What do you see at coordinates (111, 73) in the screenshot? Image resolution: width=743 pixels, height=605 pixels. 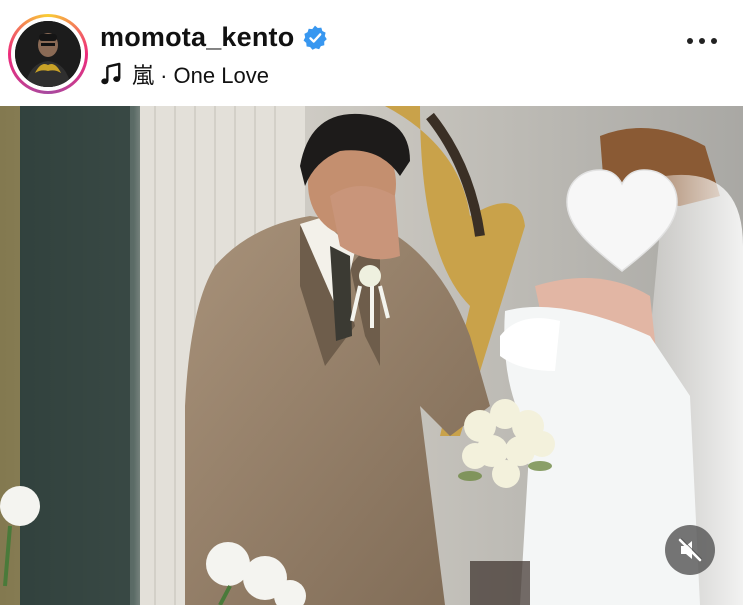 I see `music-note-icon` at bounding box center [111, 73].